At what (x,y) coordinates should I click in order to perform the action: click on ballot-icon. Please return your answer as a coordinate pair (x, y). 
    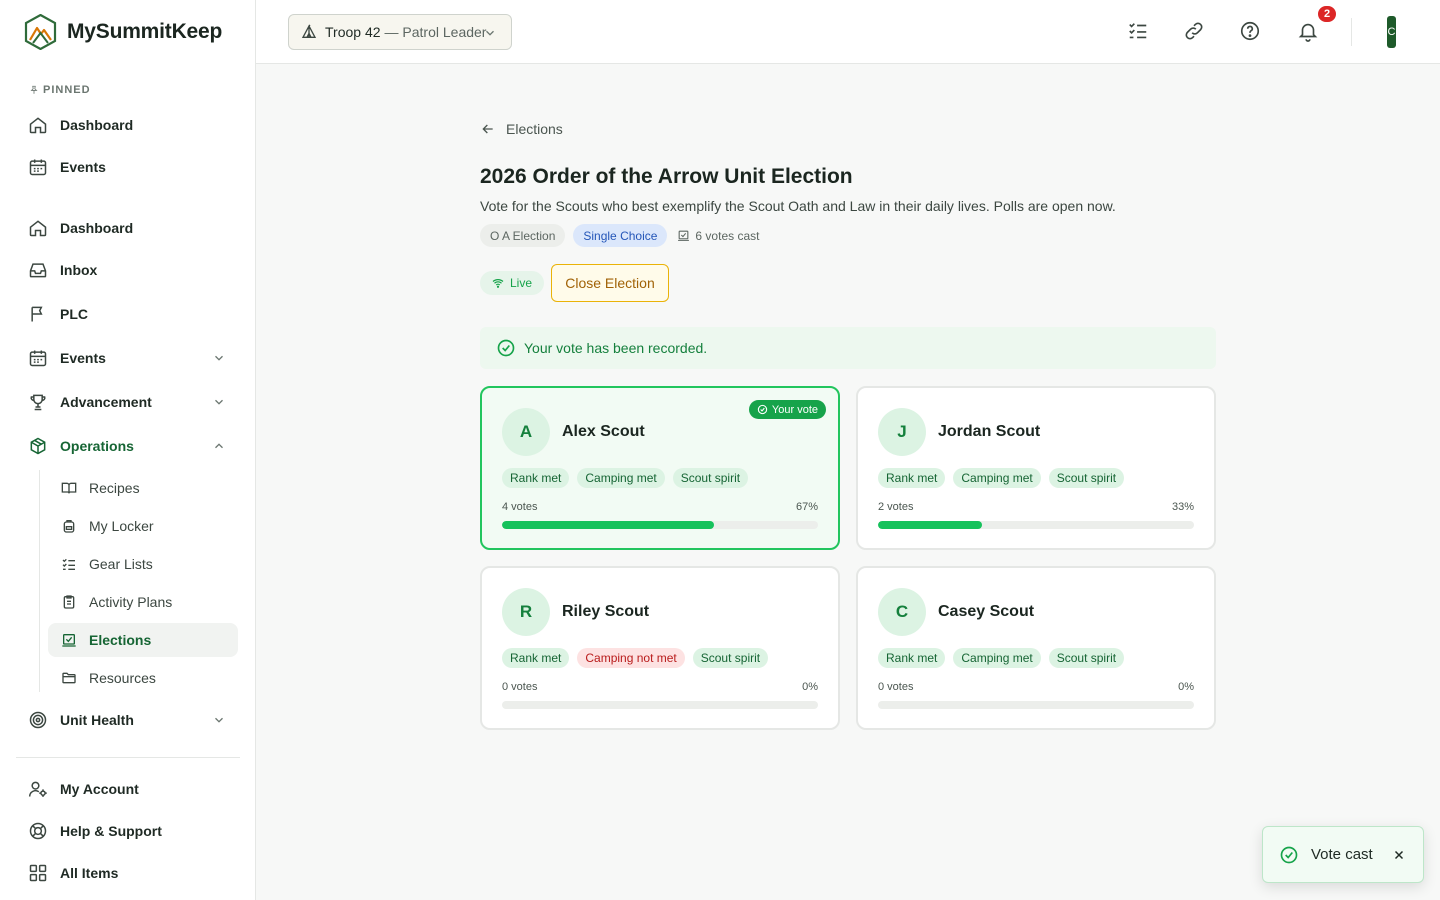
    Looking at the image, I should click on (69, 640).